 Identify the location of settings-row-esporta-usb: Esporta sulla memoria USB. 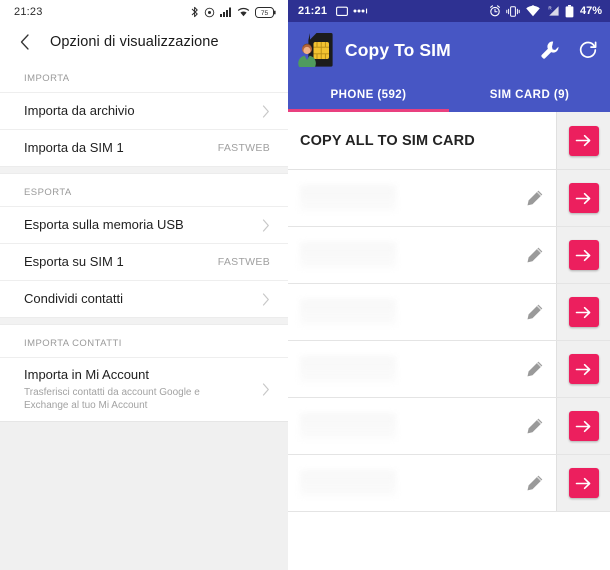
(144, 224).